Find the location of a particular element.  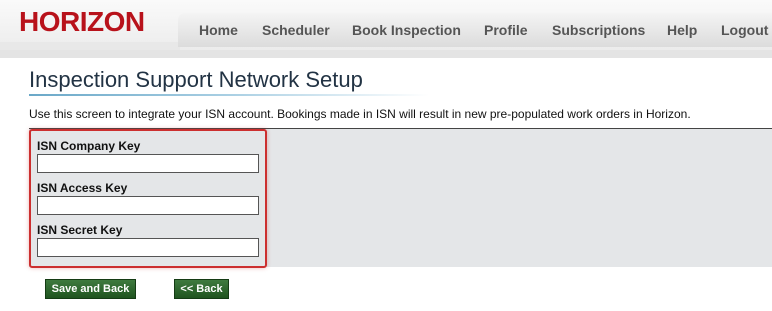

nav-book-inspection: Book Inspection is located at coordinates (406, 30).